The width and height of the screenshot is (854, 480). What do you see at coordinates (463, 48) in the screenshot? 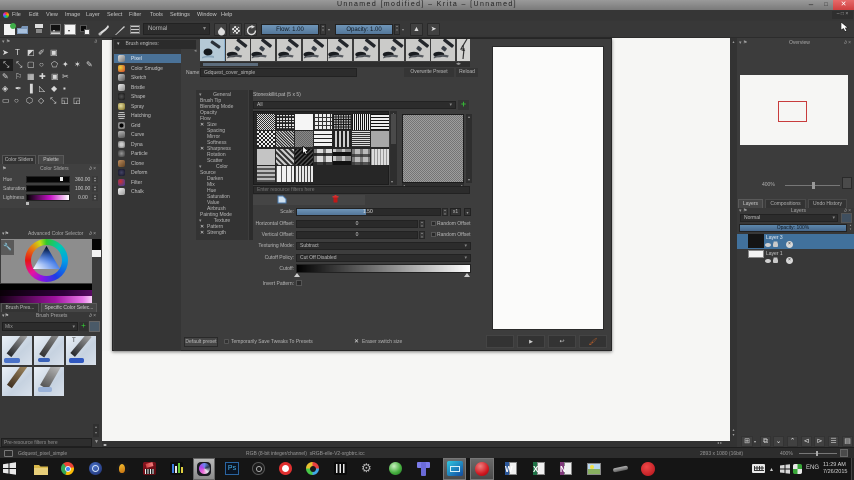
I see `svg-text: 1` at bounding box center [463, 48].